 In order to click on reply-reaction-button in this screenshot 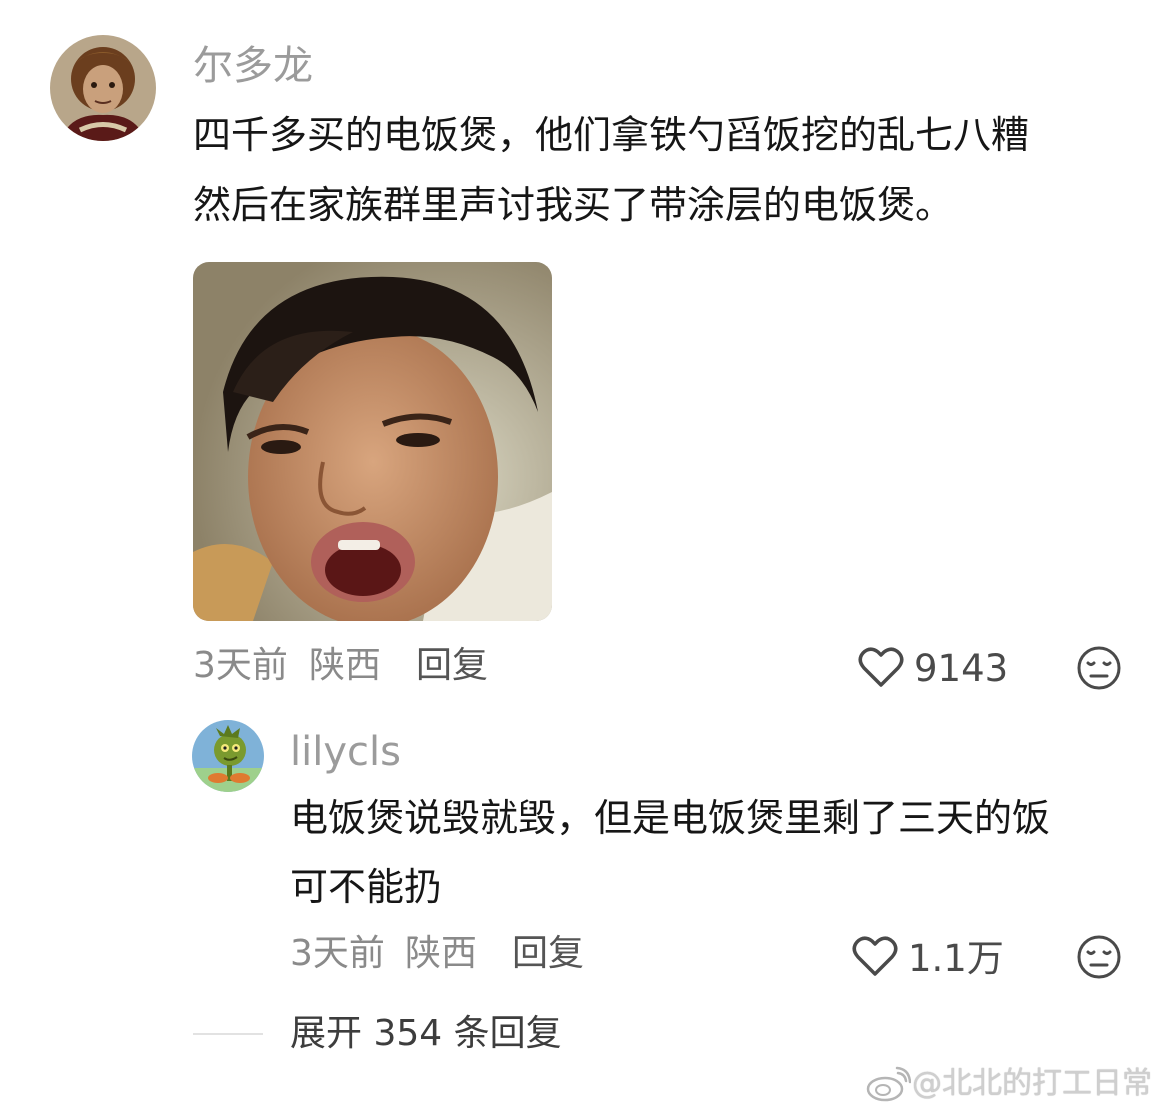, I will do `click(1099, 957)`.